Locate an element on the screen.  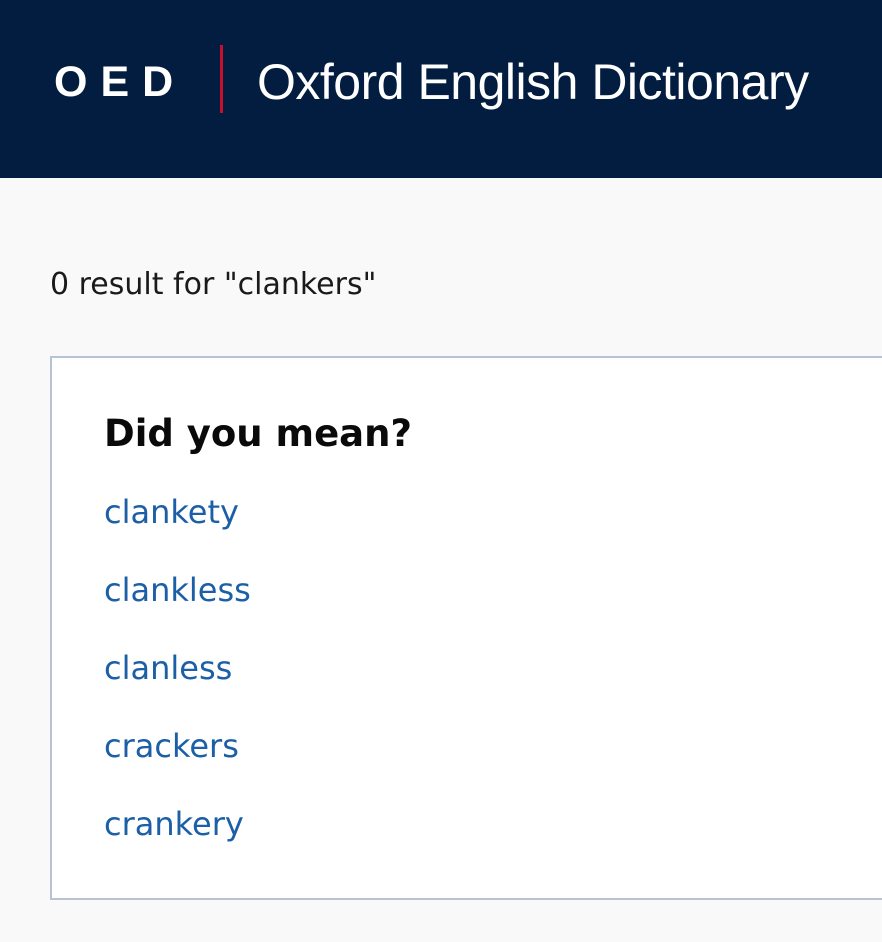
suggestion-link-clankless: clankless is located at coordinates (177, 590).